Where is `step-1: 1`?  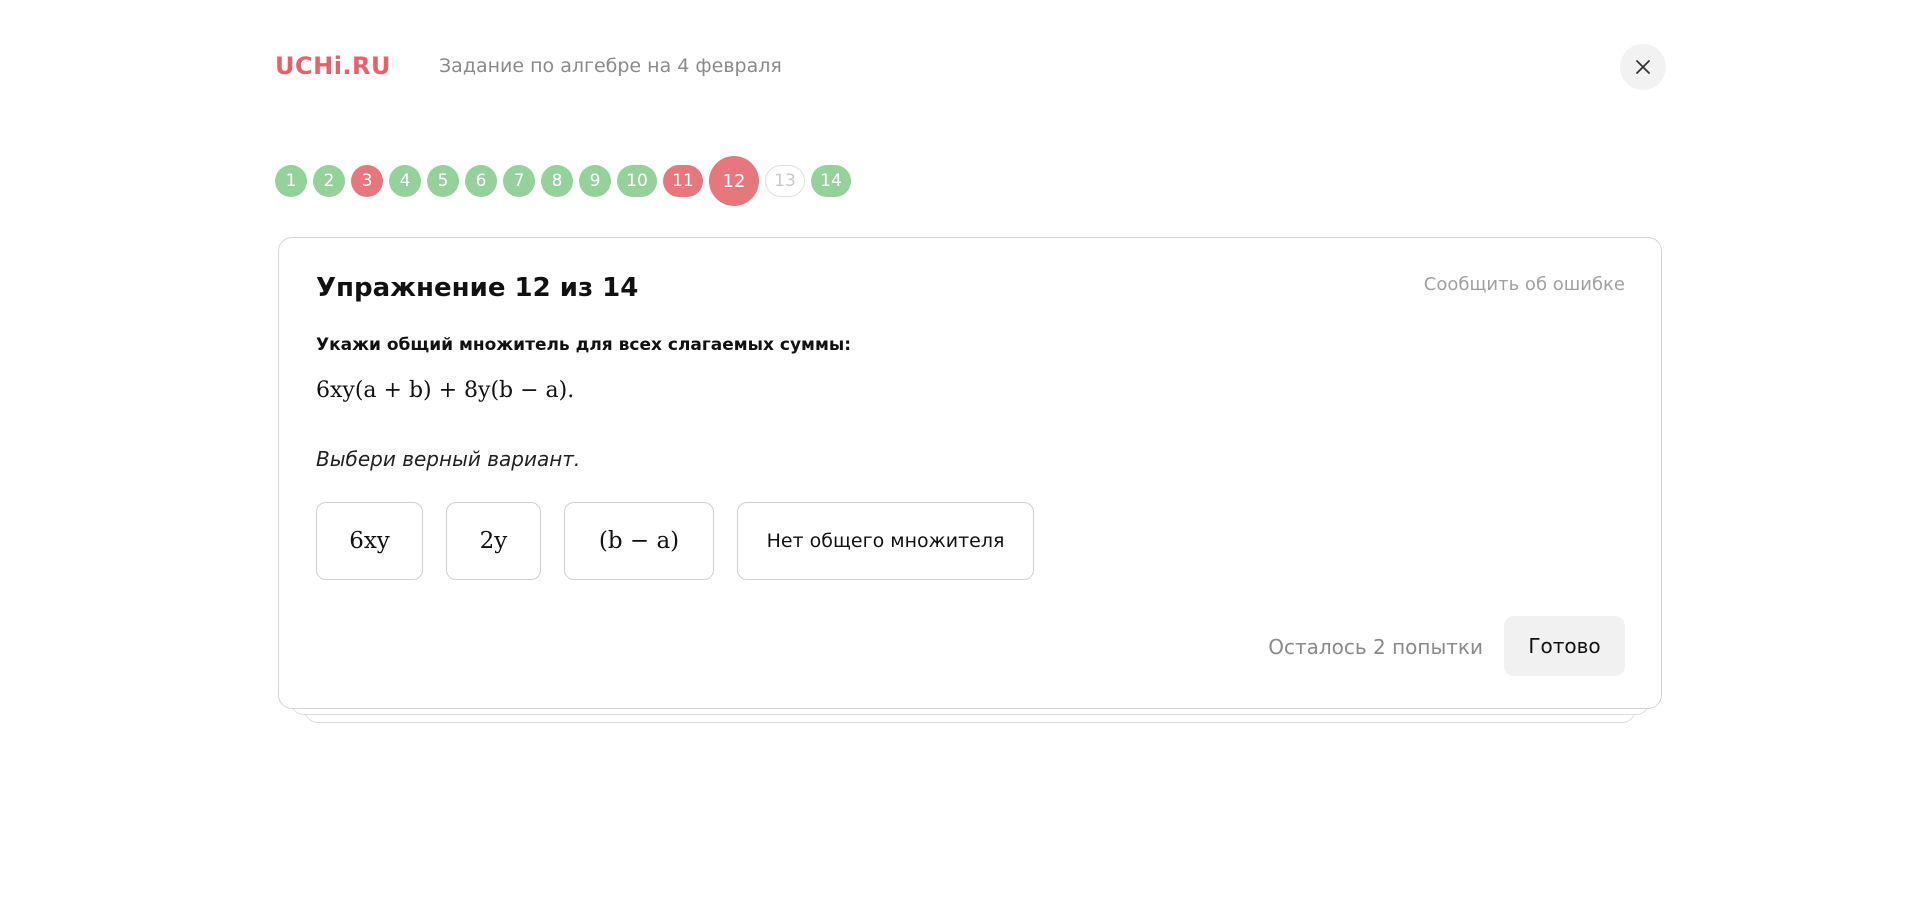 step-1: 1 is located at coordinates (291, 181).